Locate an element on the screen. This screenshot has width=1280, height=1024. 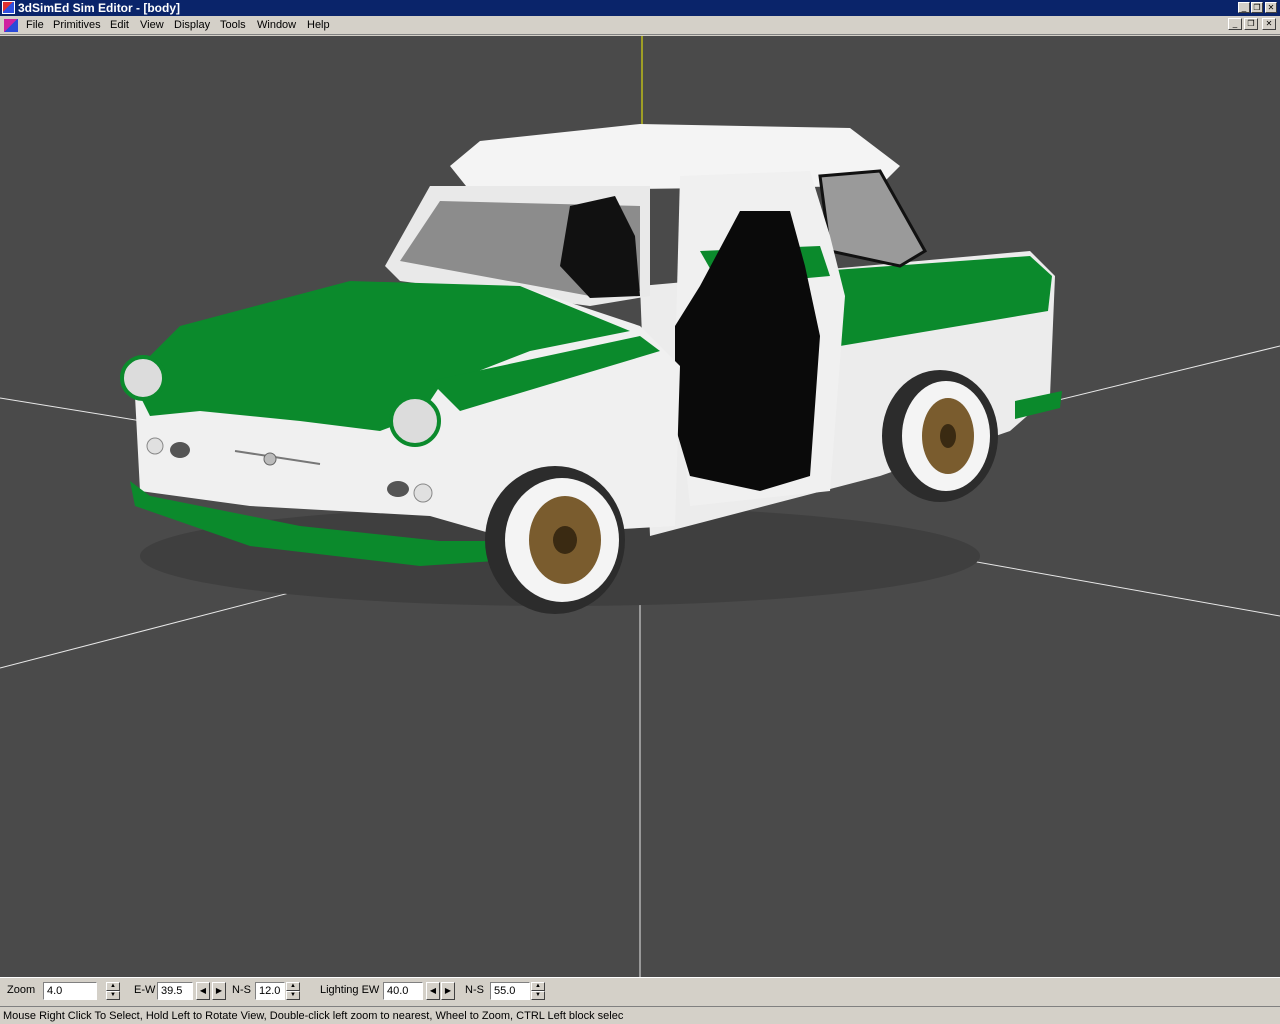
menu-primitives: Primitives is located at coordinates (77, 25).